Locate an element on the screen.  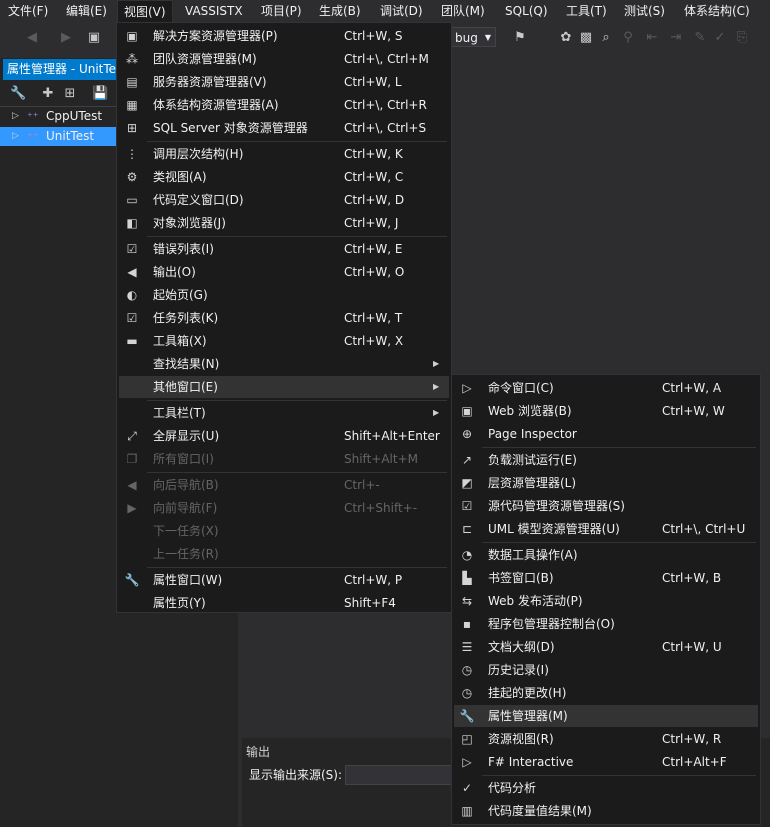
menu-item-命令窗口: ▷ 命令窗口(C) Ctrl+W, A is located at coordinates (606, 388).